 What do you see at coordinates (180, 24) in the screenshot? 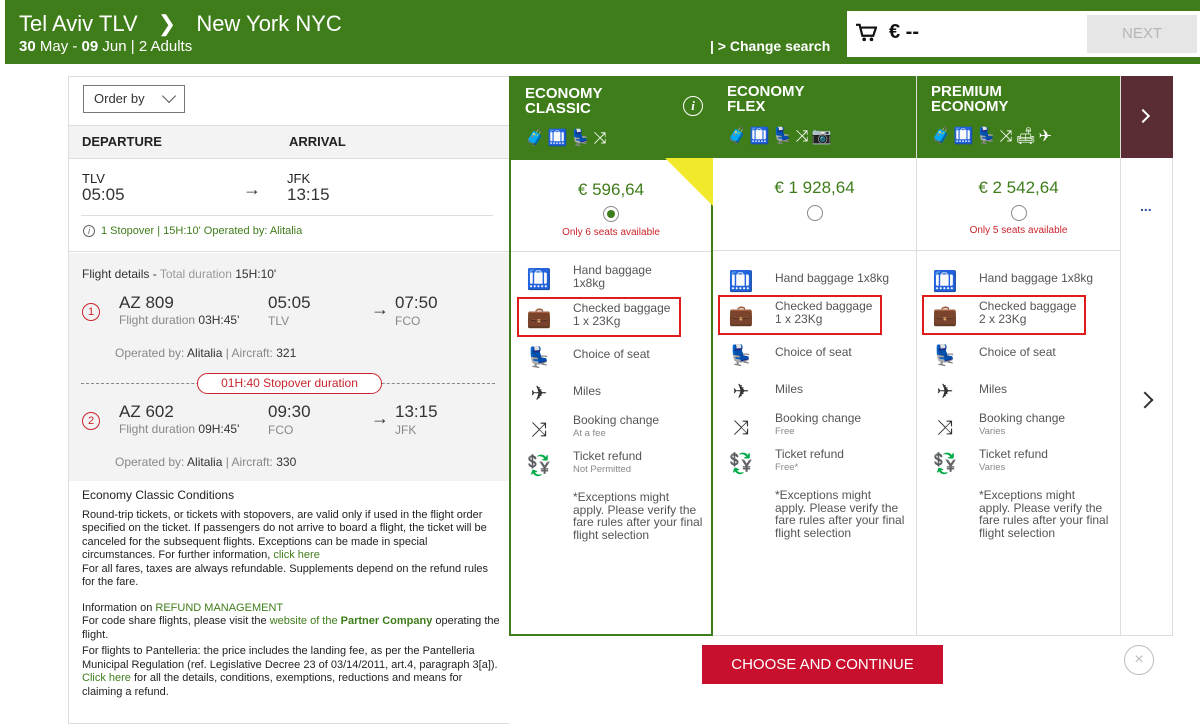
I see `route-title: Tel Aviv TLV ❯ New York NYC` at bounding box center [180, 24].